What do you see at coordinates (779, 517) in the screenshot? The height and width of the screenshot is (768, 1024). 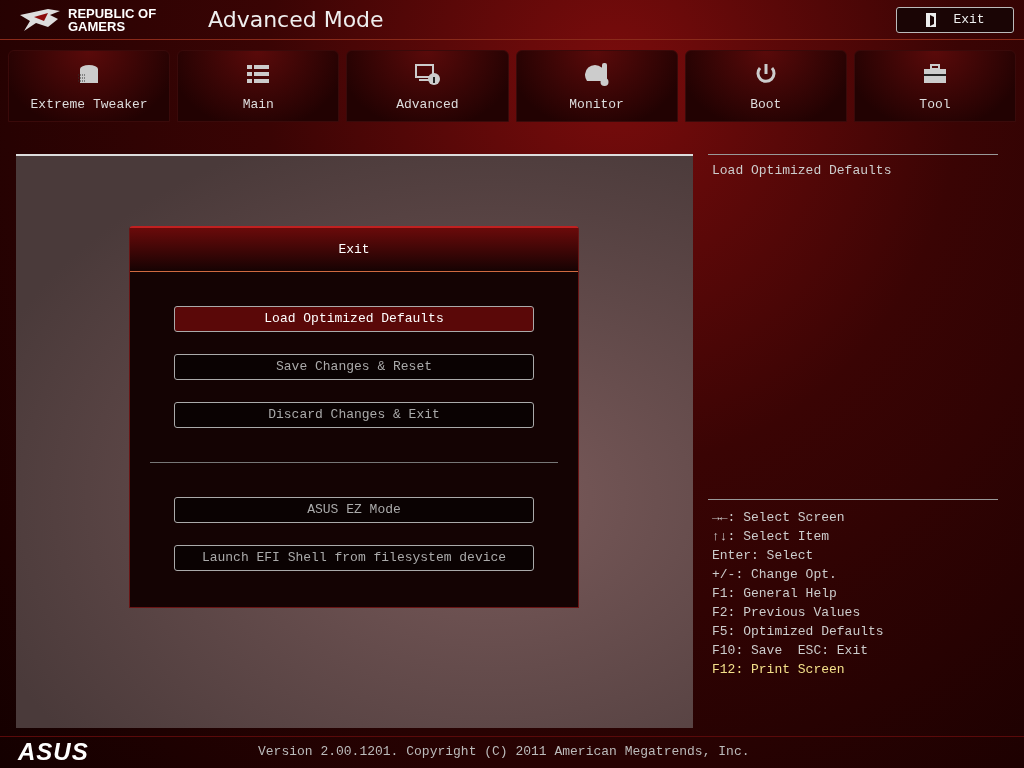 I see `key-hint: →←: Select Screen` at bounding box center [779, 517].